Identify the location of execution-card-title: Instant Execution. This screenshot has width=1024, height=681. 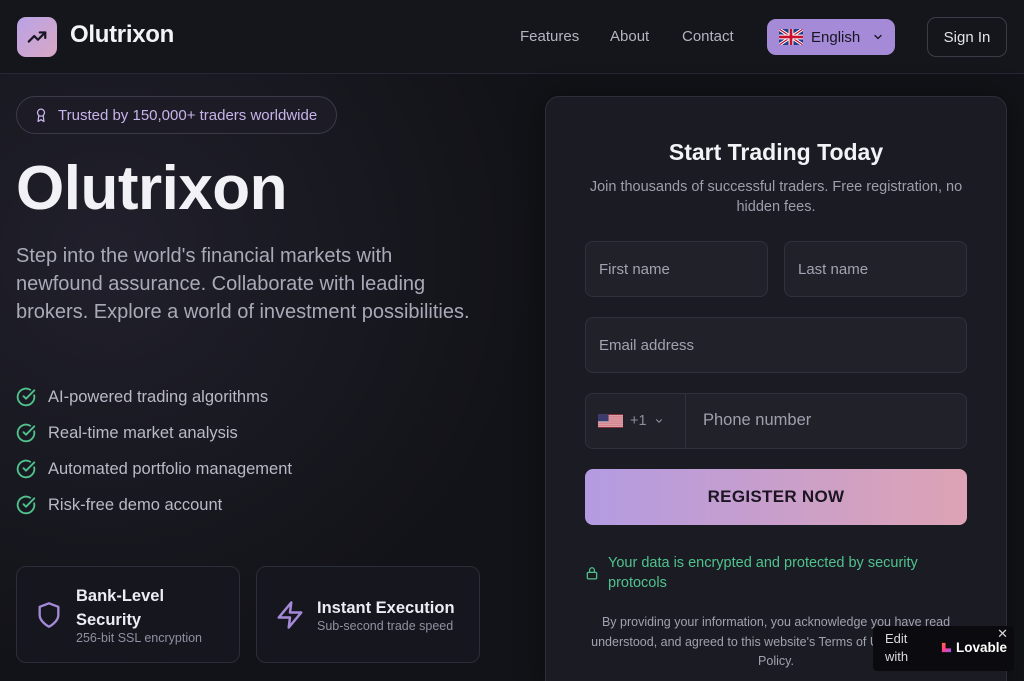
(386, 608).